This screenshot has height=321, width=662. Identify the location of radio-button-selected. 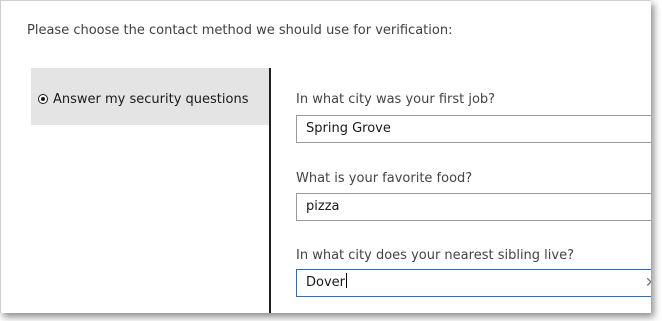
(43, 99).